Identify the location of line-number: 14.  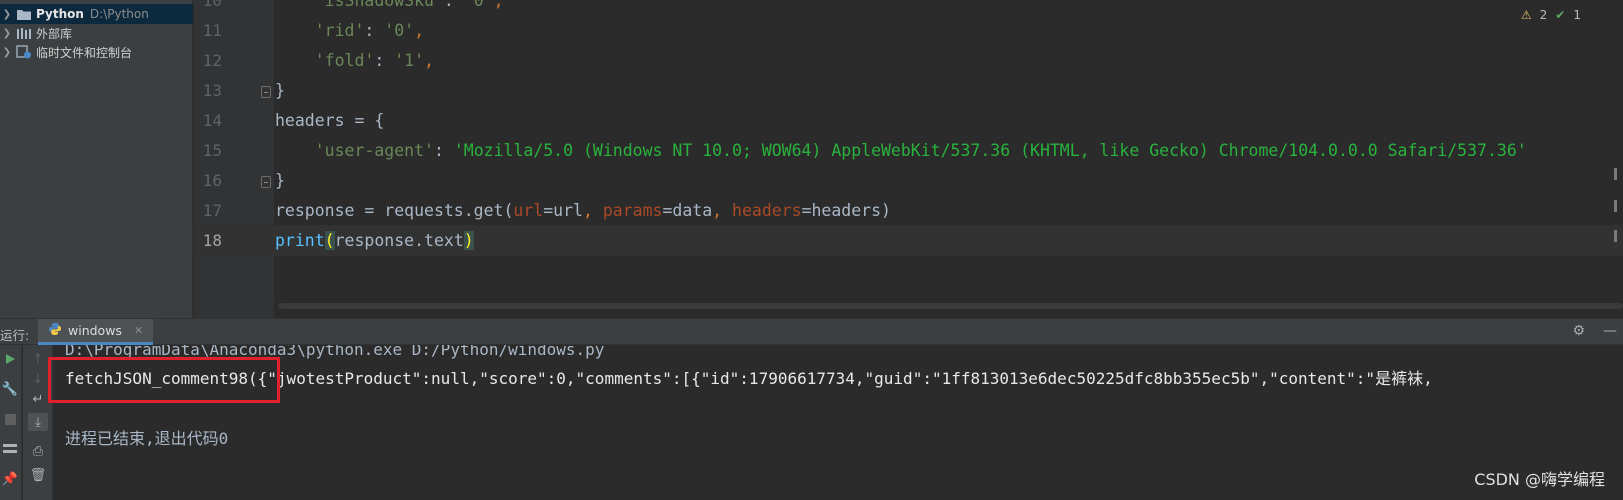
(212, 120).